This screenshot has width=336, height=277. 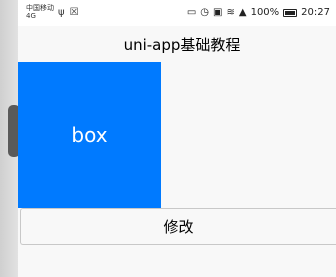 What do you see at coordinates (315, 12) in the screenshot?
I see `clock: 20:27` at bounding box center [315, 12].